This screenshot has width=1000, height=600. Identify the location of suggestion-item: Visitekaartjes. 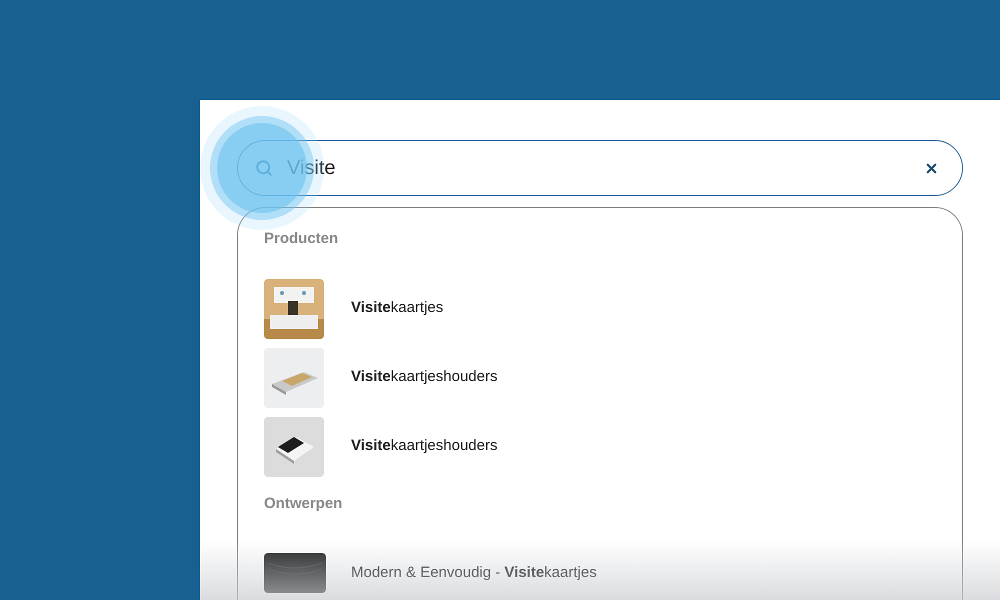
(613, 308).